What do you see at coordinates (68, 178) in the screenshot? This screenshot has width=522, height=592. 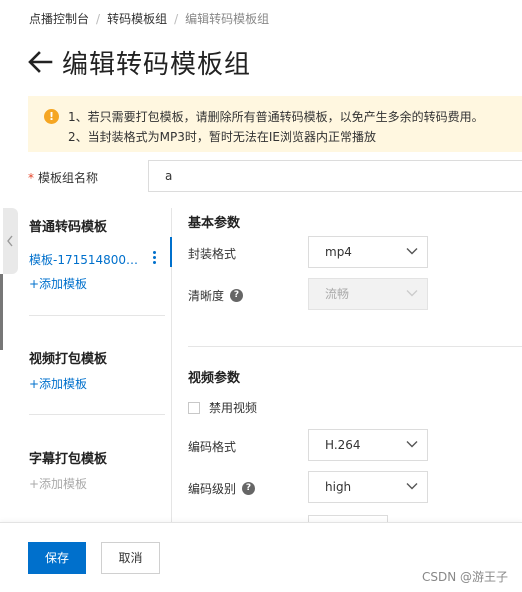 I see `template-group-name-label-text: 模板组名称` at bounding box center [68, 178].